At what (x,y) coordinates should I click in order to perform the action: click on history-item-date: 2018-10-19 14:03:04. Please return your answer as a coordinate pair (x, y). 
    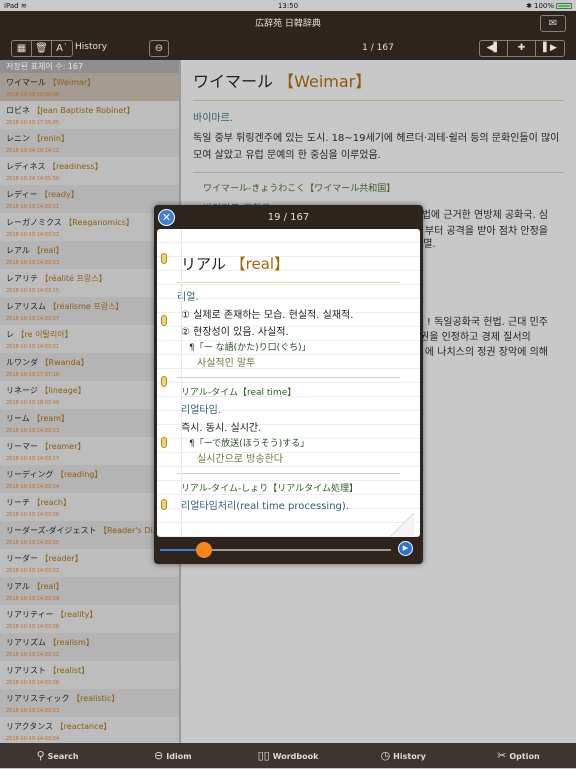
    Looking at the image, I should click on (33, 739).